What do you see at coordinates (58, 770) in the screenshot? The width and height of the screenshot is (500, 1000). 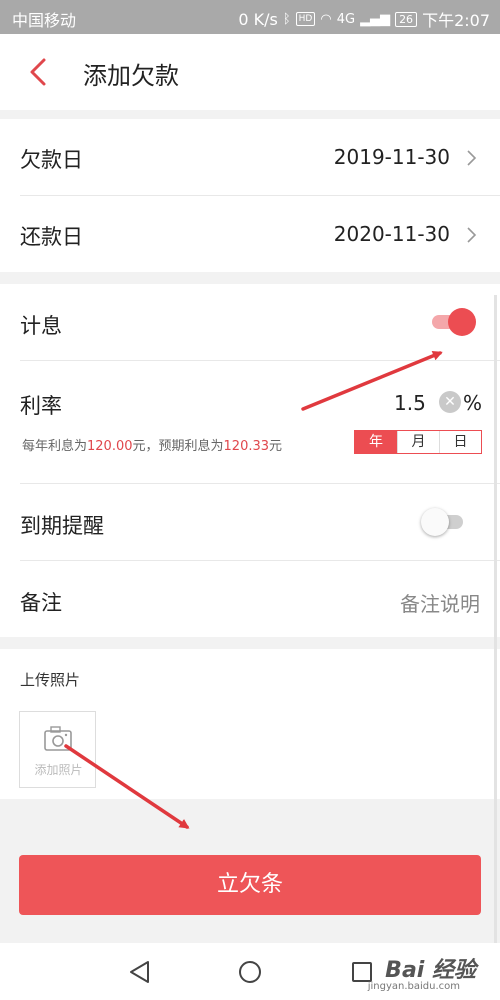 I see `add-photo-label: 添加照片` at bounding box center [58, 770].